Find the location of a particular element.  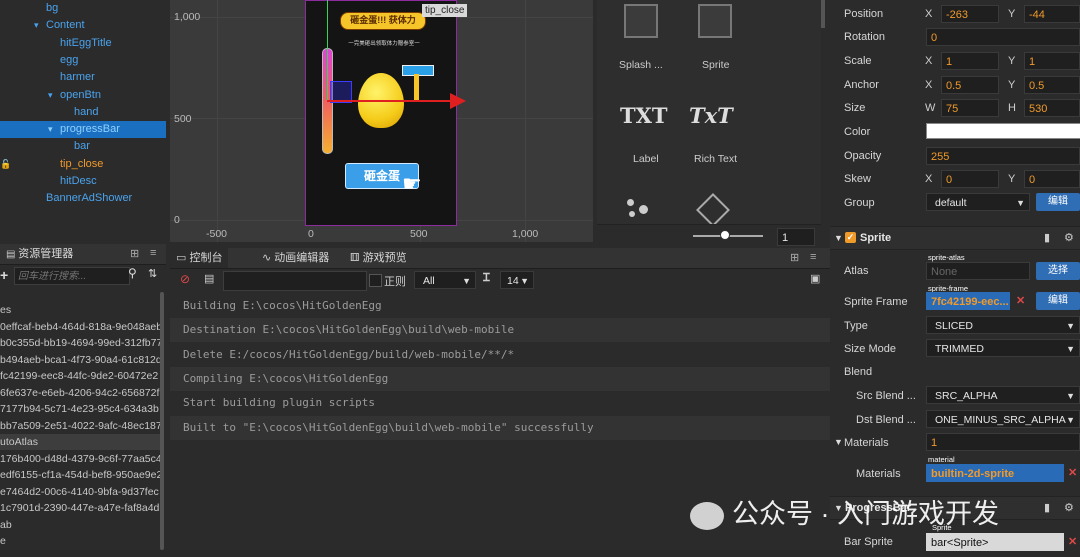

position-y-field: -44 is located at coordinates (1052, 14).